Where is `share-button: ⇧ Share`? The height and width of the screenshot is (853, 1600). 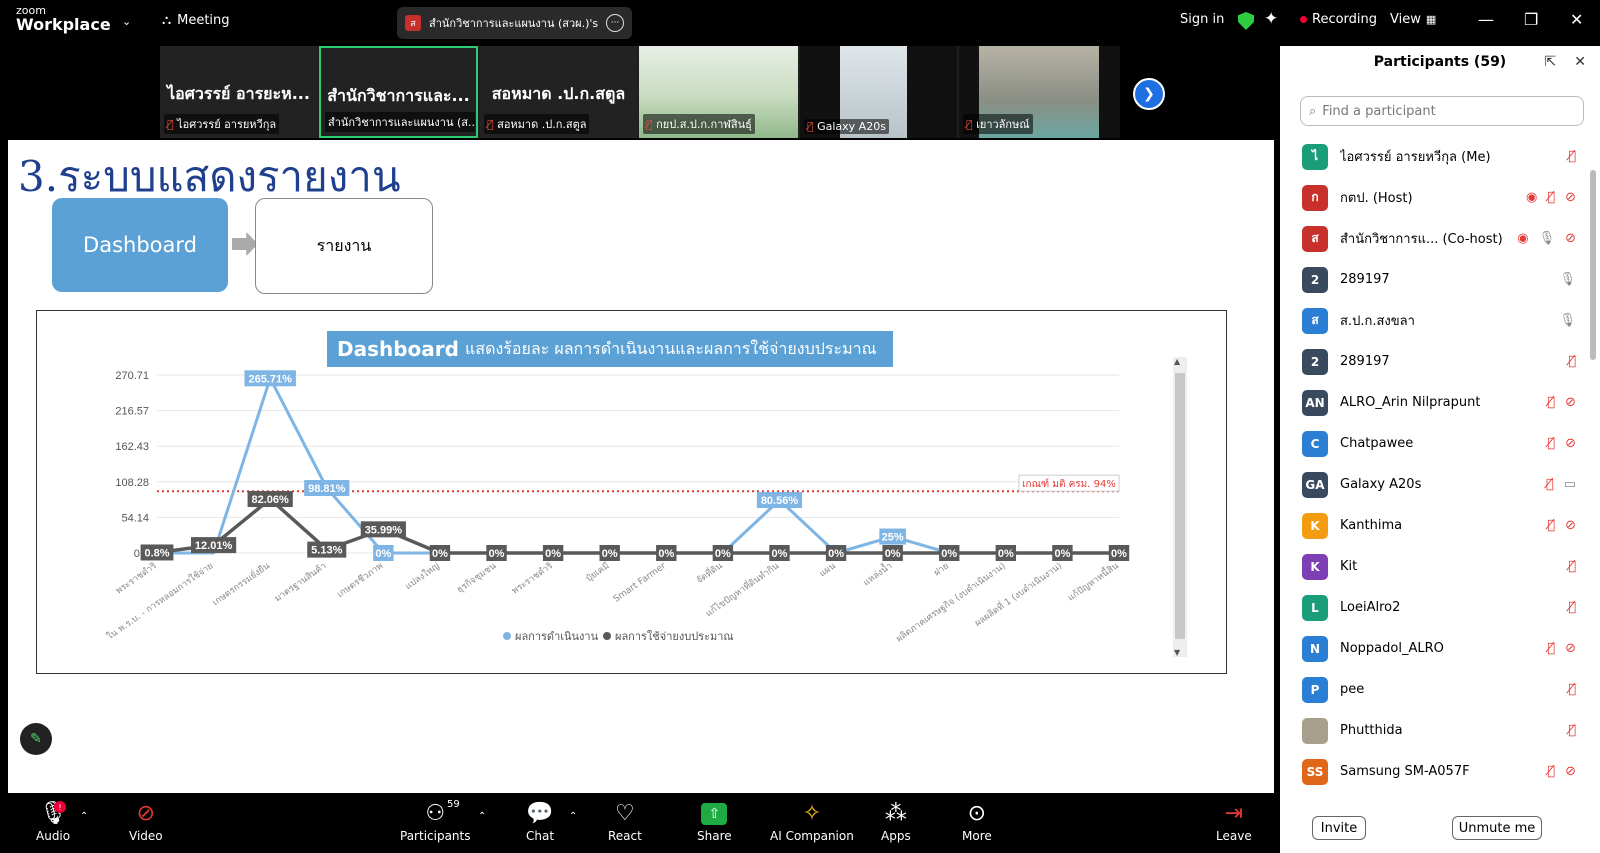
share-button: ⇧ Share is located at coordinates (714, 821).